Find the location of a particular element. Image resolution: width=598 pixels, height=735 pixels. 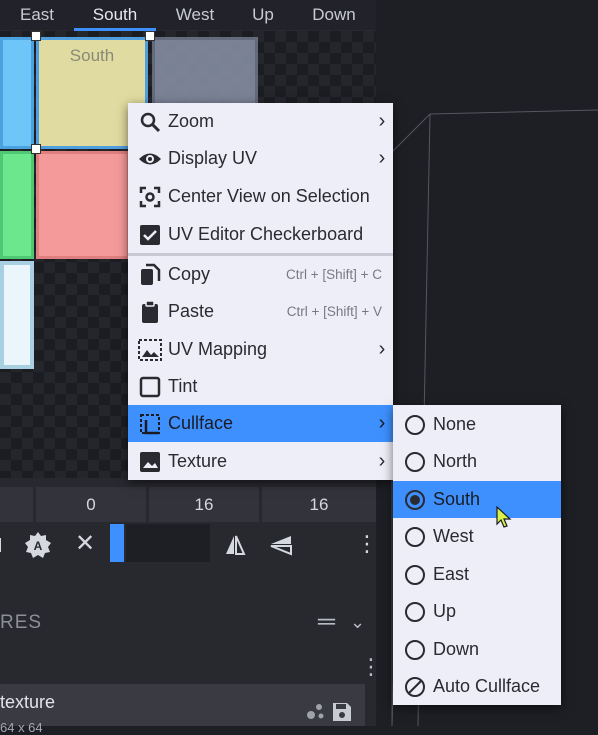

uv-size-row: 0 16 16 is located at coordinates (188, 504).